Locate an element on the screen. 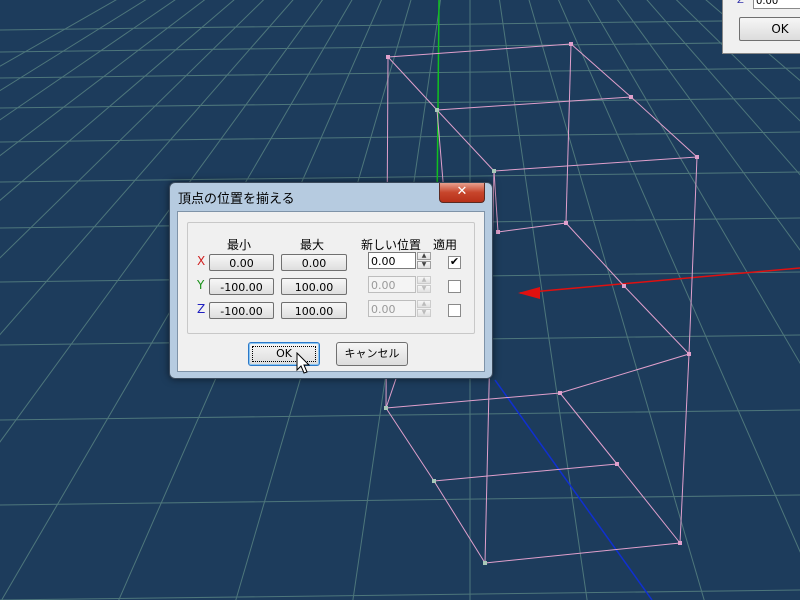 The width and height of the screenshot is (800, 600). partial-ok-button: OK is located at coordinates (769, 29).